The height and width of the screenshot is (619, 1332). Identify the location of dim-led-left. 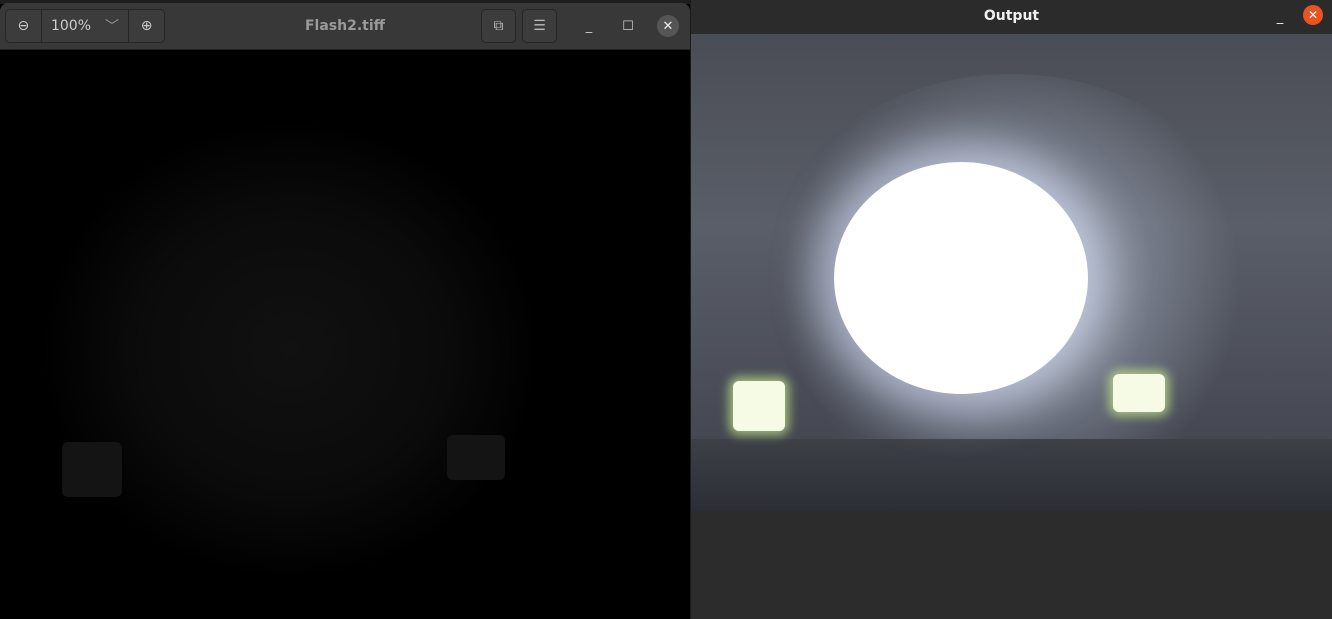
(92, 469).